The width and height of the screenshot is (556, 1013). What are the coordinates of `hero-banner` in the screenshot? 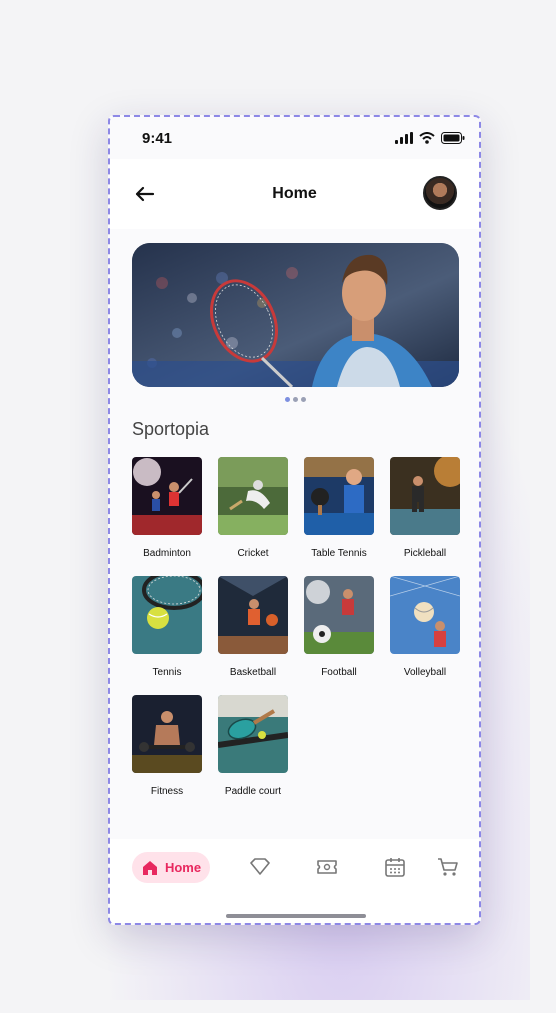 It's located at (295, 315).